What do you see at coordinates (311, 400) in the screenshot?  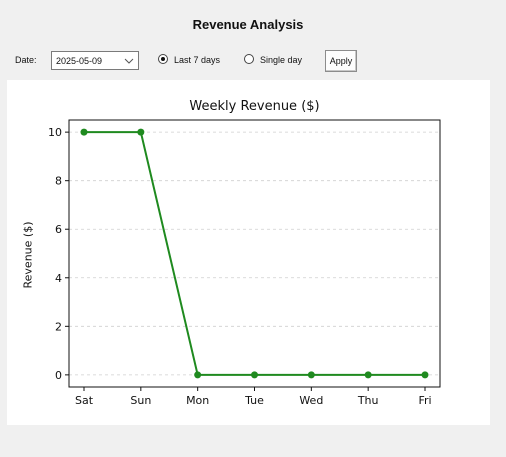 I see `x-tick-label: Wed` at bounding box center [311, 400].